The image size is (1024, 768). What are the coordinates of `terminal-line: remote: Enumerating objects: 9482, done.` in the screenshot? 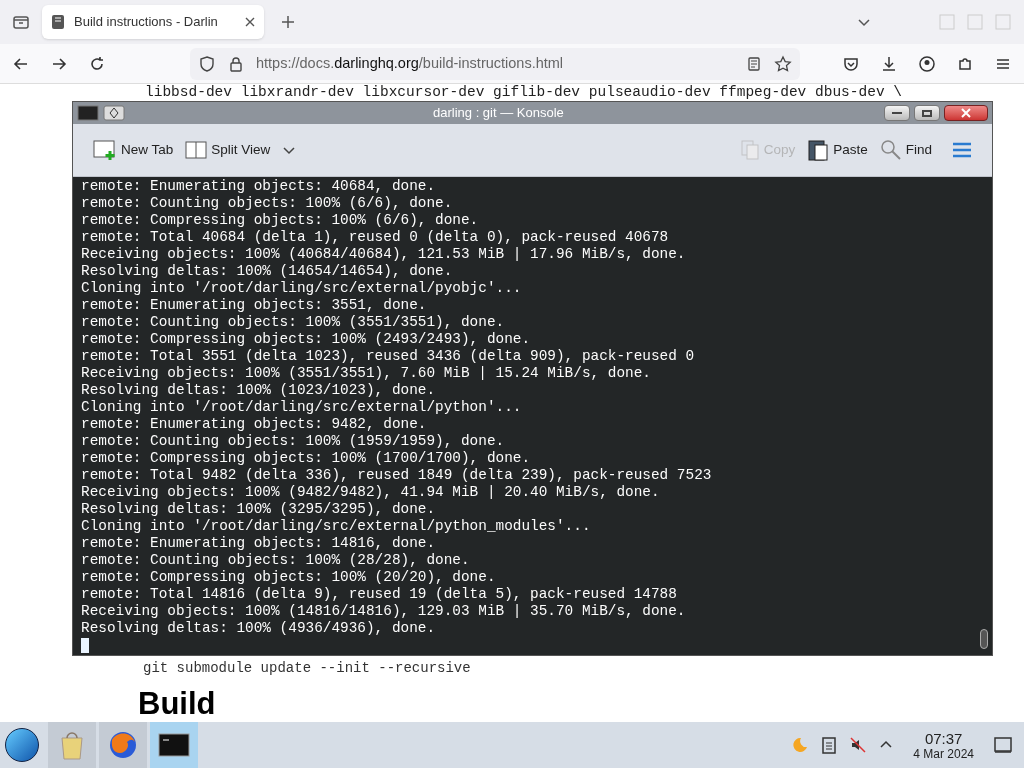 It's located at (254, 424).